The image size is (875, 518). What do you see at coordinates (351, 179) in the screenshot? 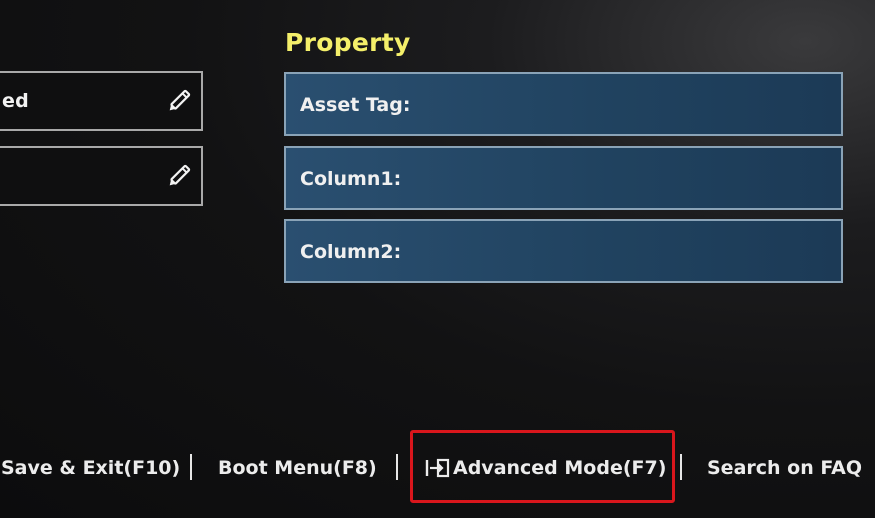
I see `column1-label: Column1:` at bounding box center [351, 179].